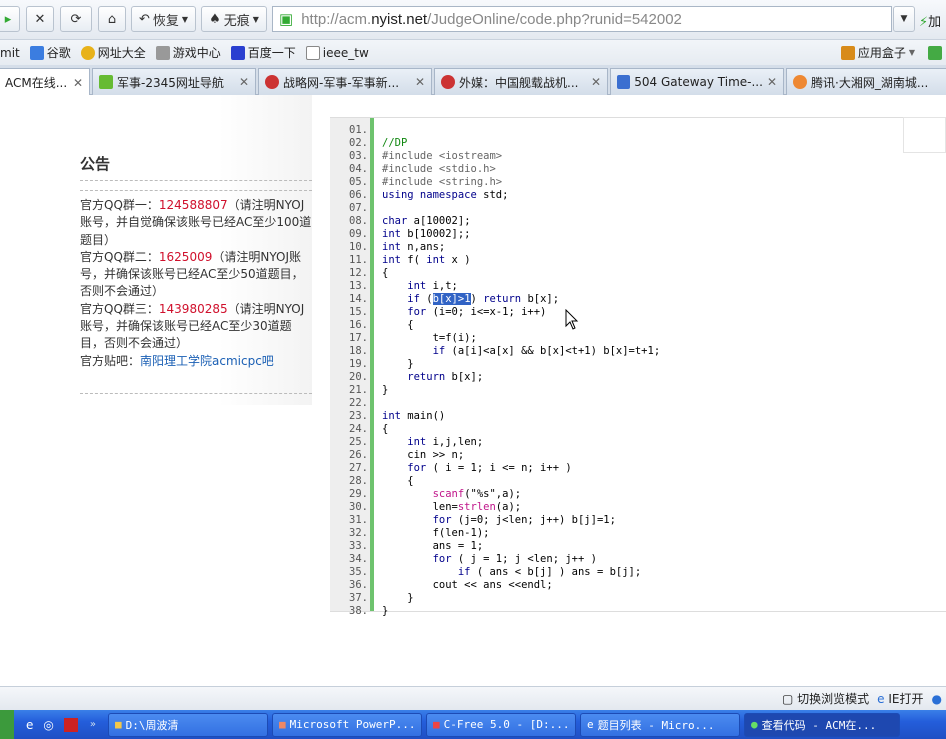 The width and height of the screenshot is (946, 739). Describe the element at coordinates (900, 698) in the screenshot. I see `ie-open-button: e IE打开` at that location.